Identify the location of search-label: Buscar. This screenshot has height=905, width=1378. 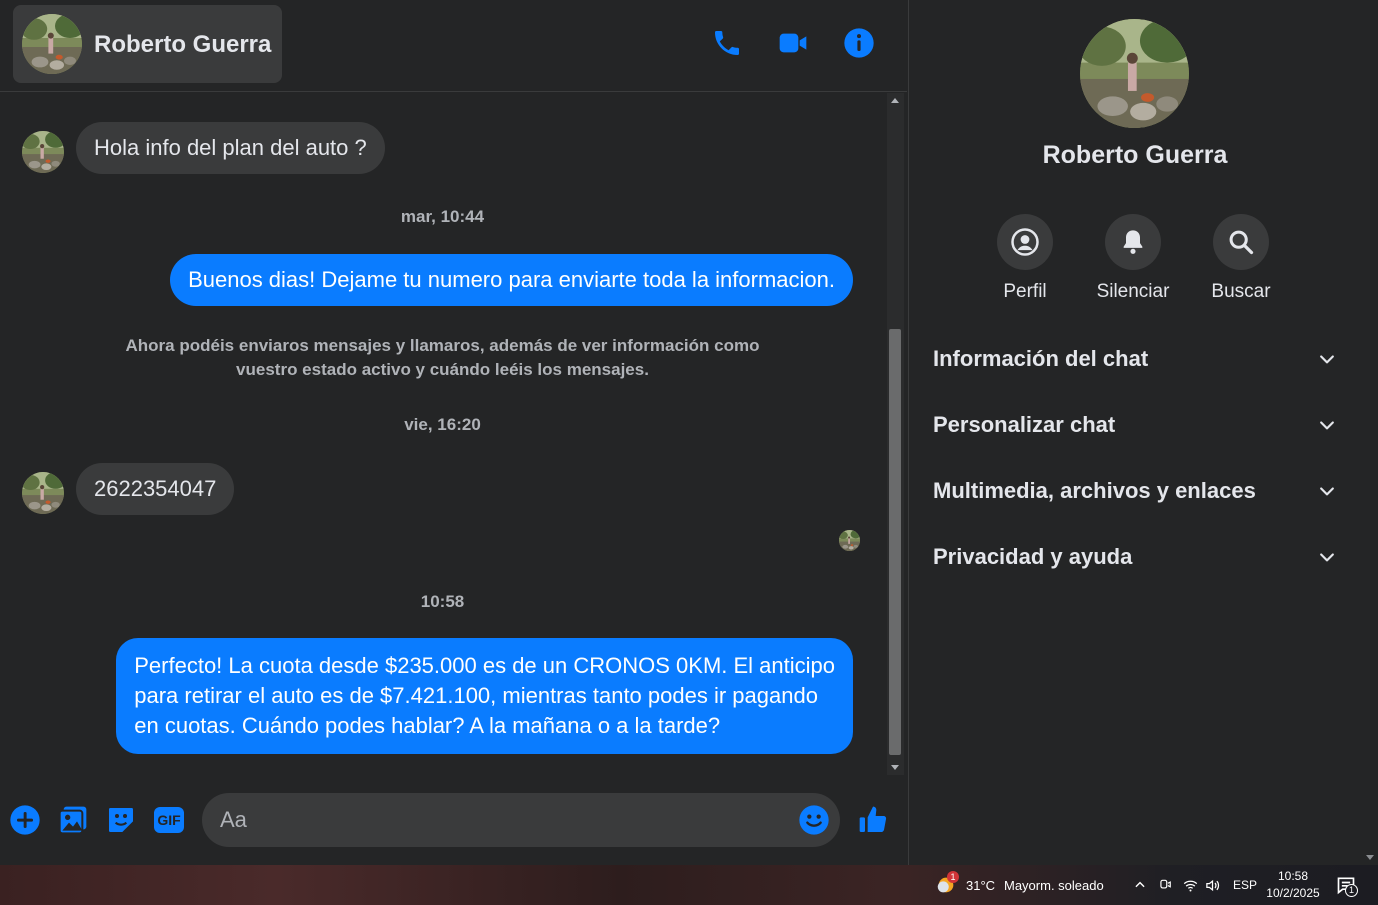
(1241, 291).